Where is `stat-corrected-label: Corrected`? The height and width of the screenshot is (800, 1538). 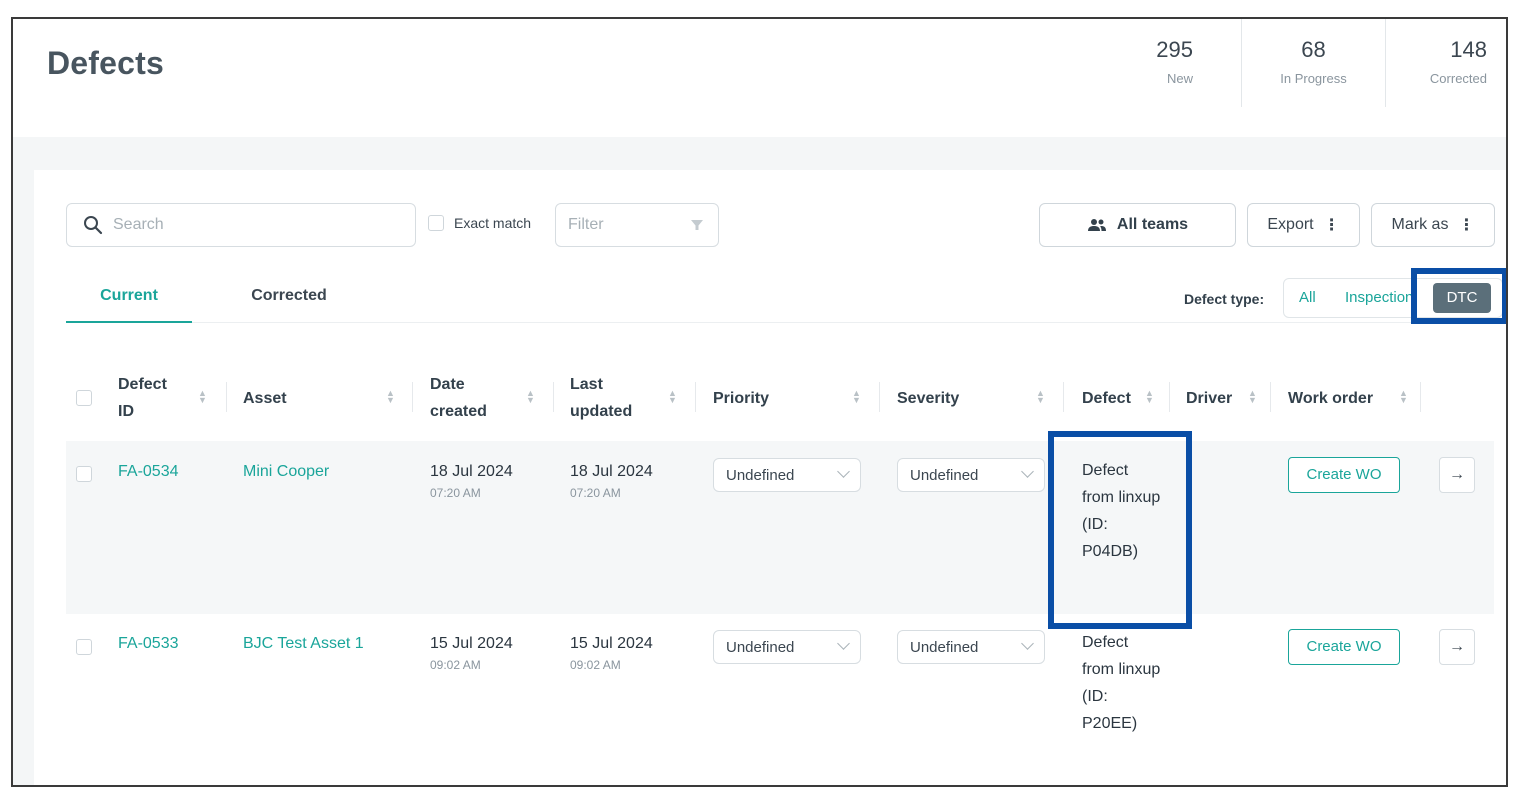 stat-corrected-label: Corrected is located at coordinates (1458, 78).